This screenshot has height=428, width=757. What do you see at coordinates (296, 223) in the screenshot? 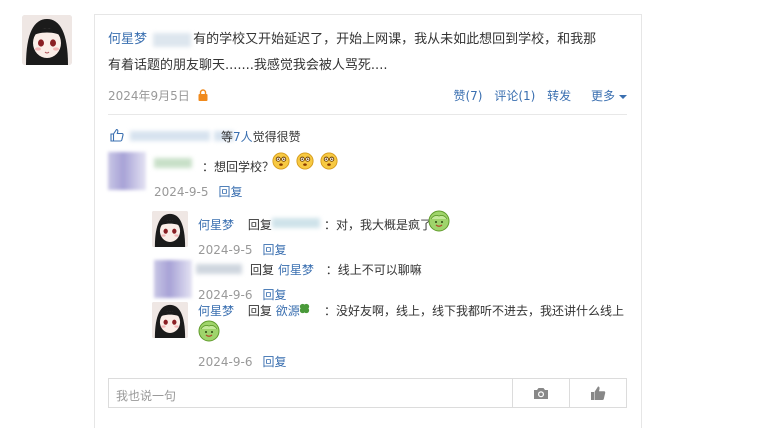
I see `blurred-reply-target` at bounding box center [296, 223].